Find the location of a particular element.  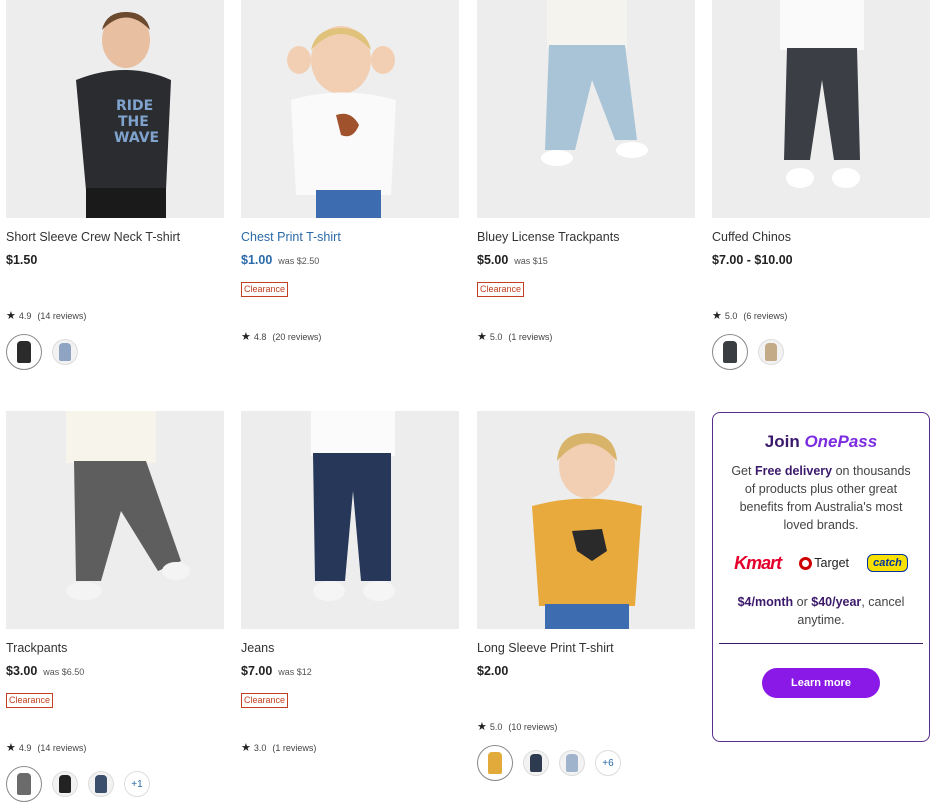

svg-text: RIDE is located at coordinates (134, 106).